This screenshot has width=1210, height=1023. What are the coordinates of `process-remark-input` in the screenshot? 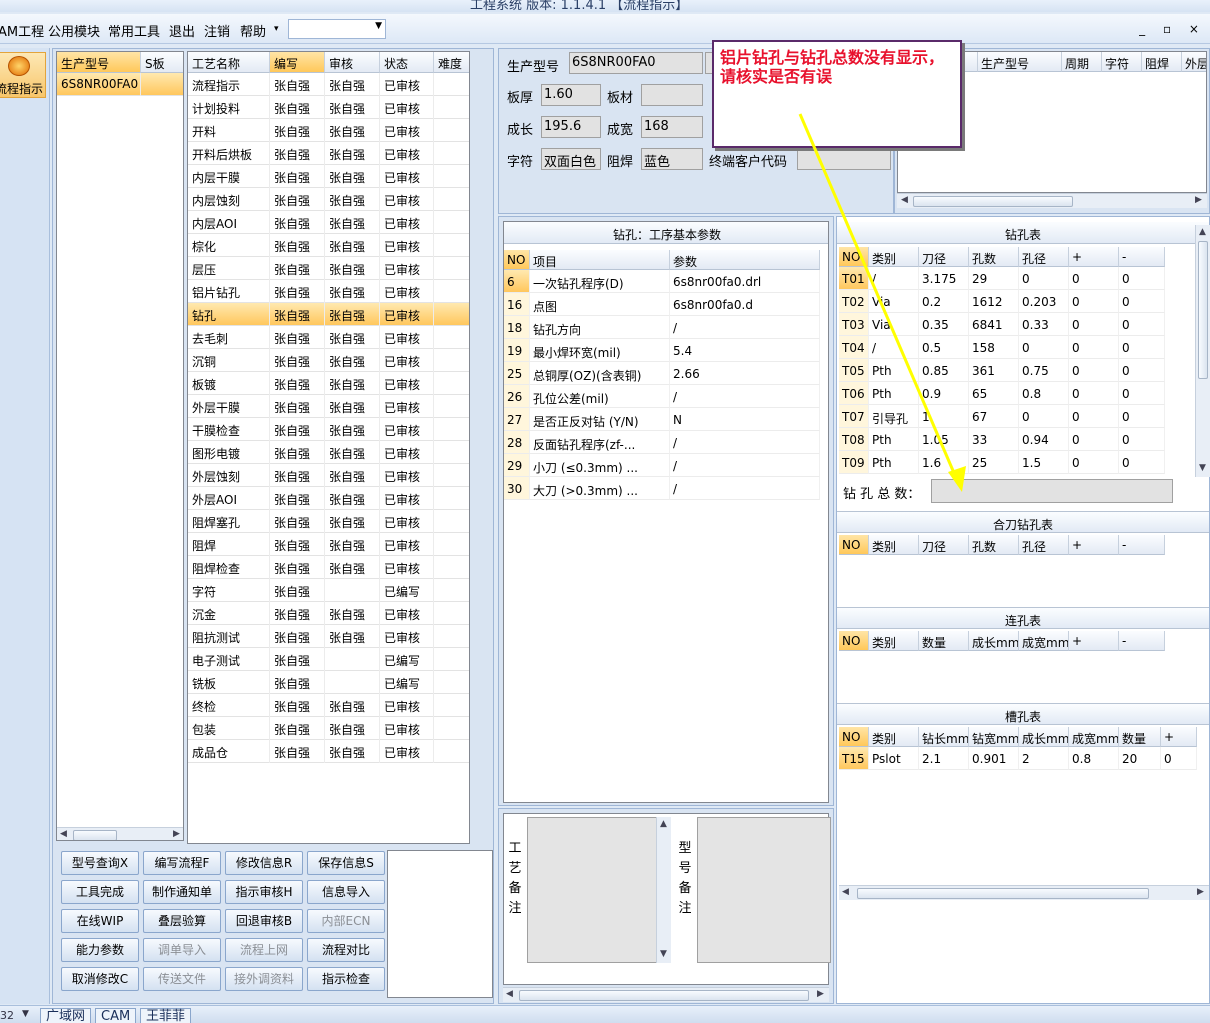 It's located at (599, 890).